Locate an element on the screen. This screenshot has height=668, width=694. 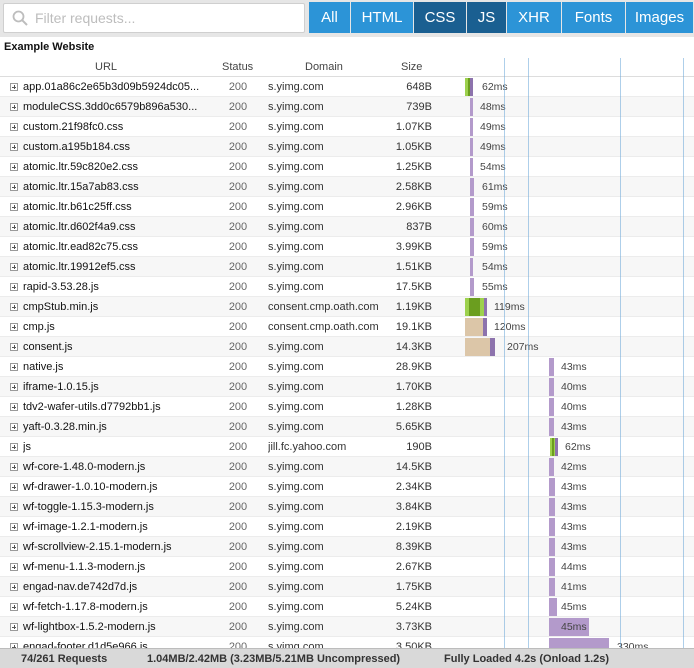
waterfall-bar: 120ms is located at coordinates (579, 327).